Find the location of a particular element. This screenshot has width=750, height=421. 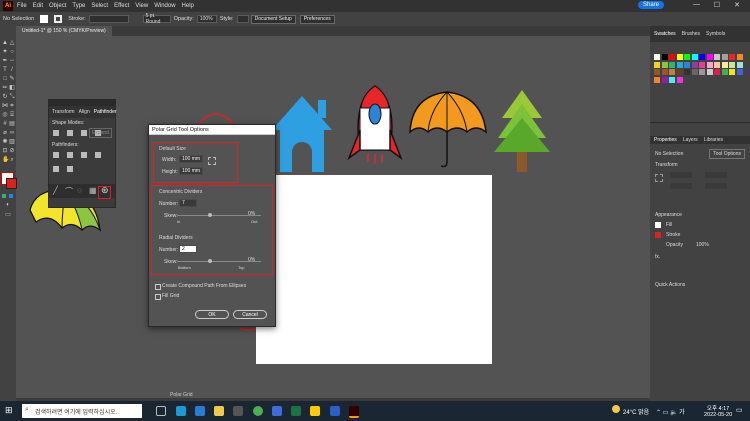

illustrator-taskbar-icon is located at coordinates (354, 412).